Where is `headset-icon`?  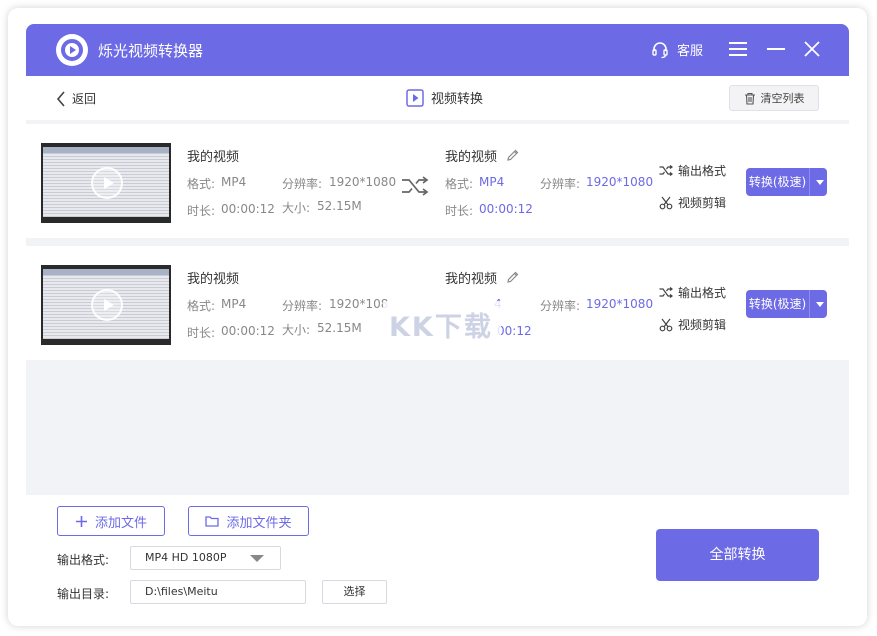
headset-icon is located at coordinates (660, 49).